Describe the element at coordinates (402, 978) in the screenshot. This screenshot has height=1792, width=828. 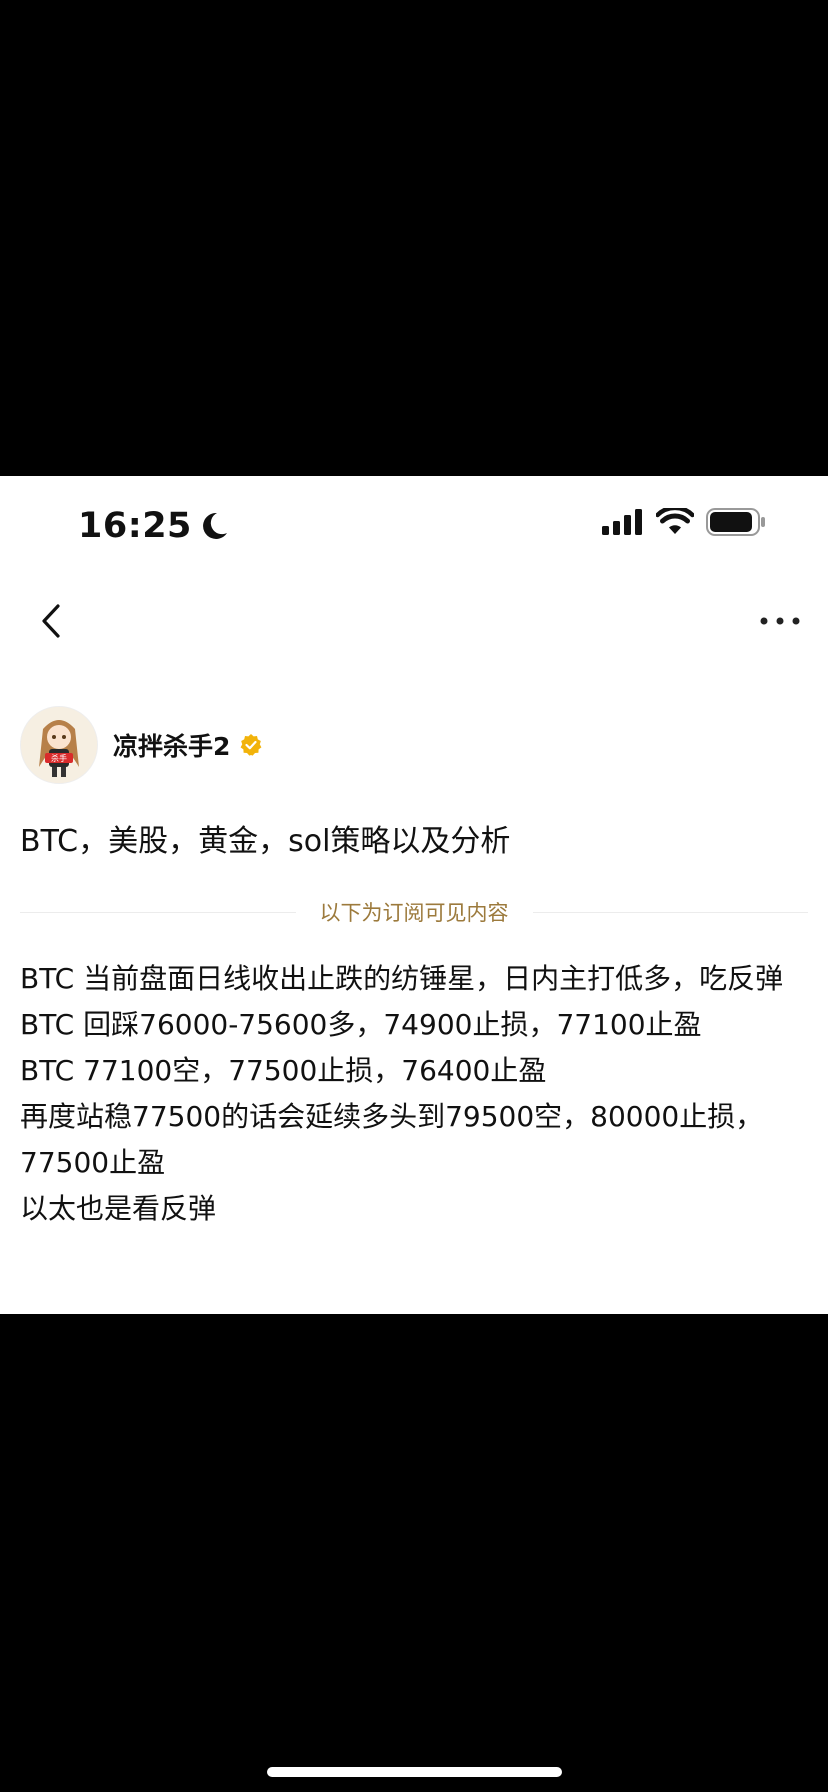
I see `post-paragraph: BTC 当前盘面日线收出止跌的纺锤星，日内主打低多，吃反弹` at that location.